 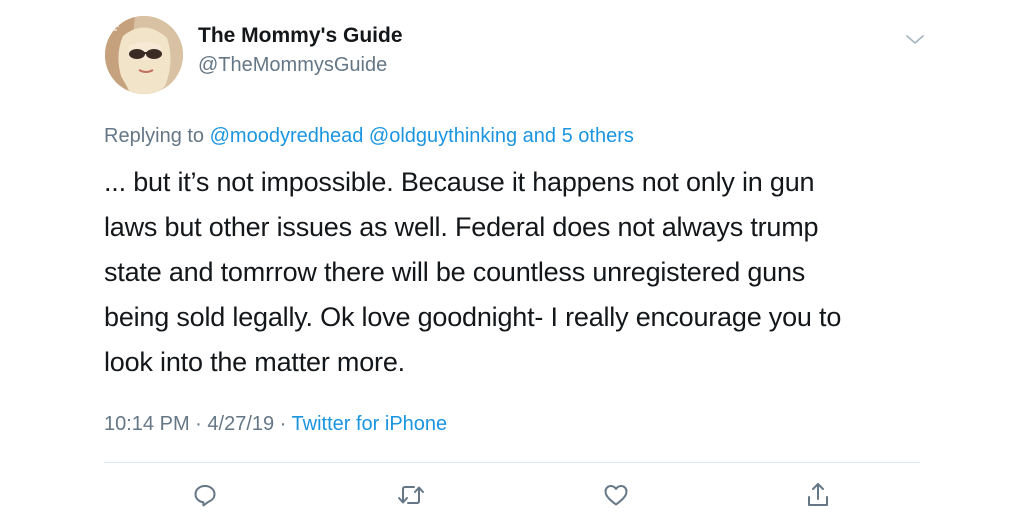 What do you see at coordinates (254, 362) in the screenshot?
I see `tweet-text-line: look into the matter more.` at bounding box center [254, 362].